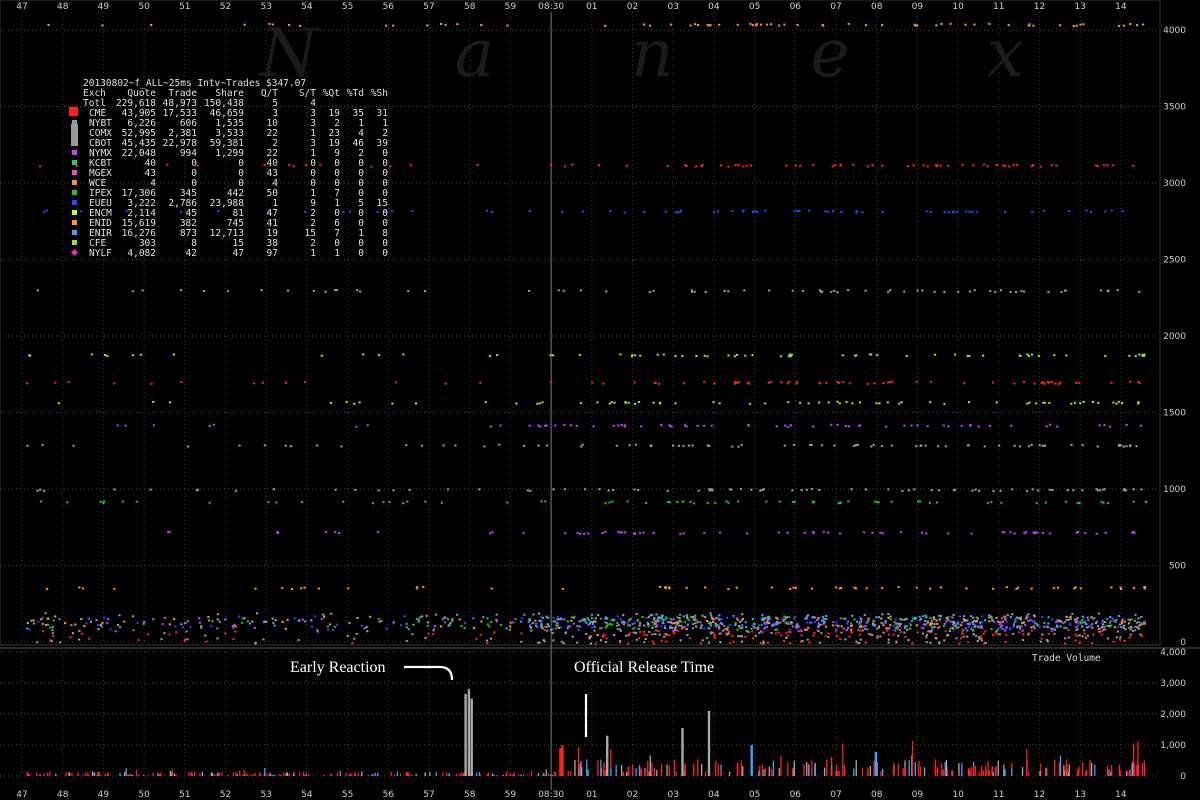  Describe the element at coordinates (632, 795) in the screenshot. I see `x-tick-label-bottom: 02` at that location.